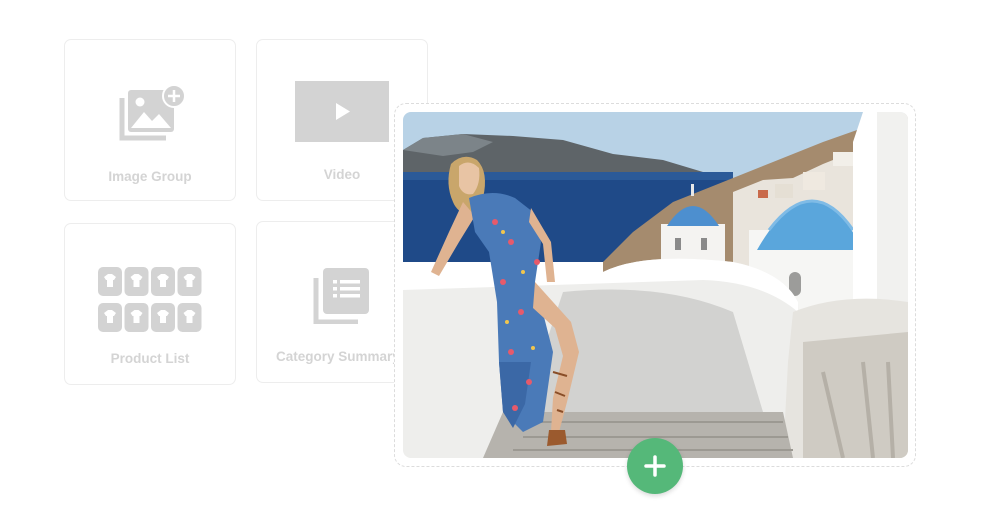 Image resolution: width=984 pixels, height=524 pixels. I want to click on widget-card-product-list: Product List, so click(150, 304).